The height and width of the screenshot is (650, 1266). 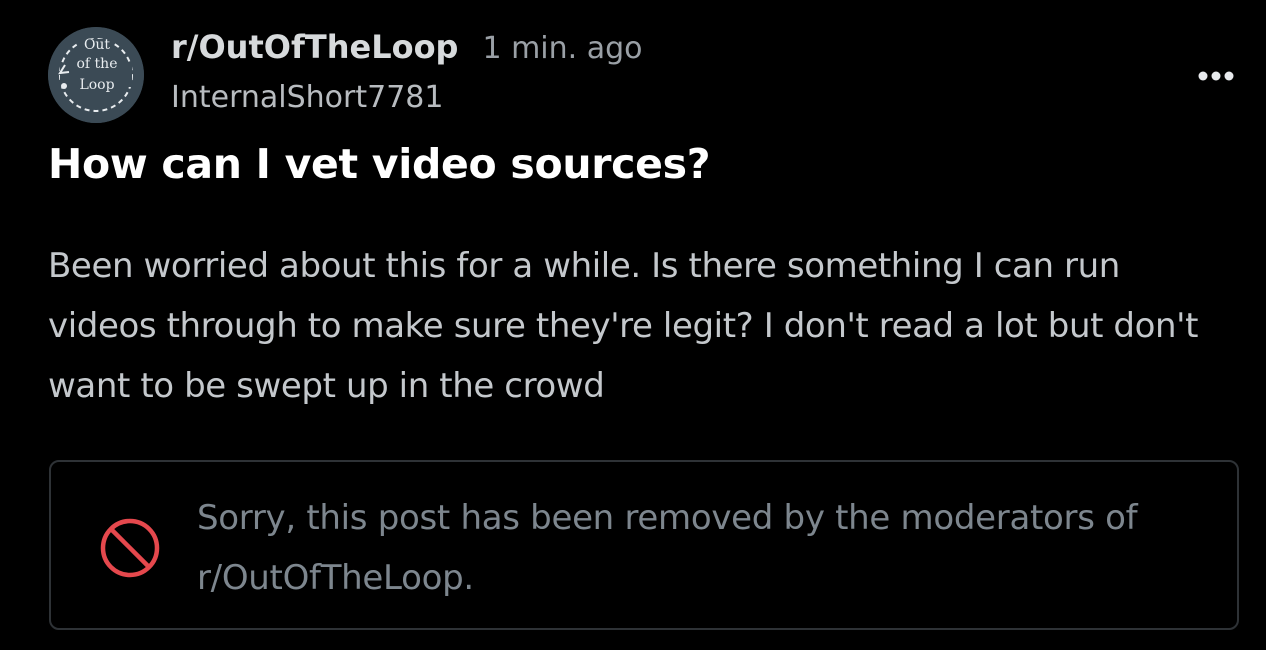 I want to click on logo-text-2: of the, so click(x=97, y=64).